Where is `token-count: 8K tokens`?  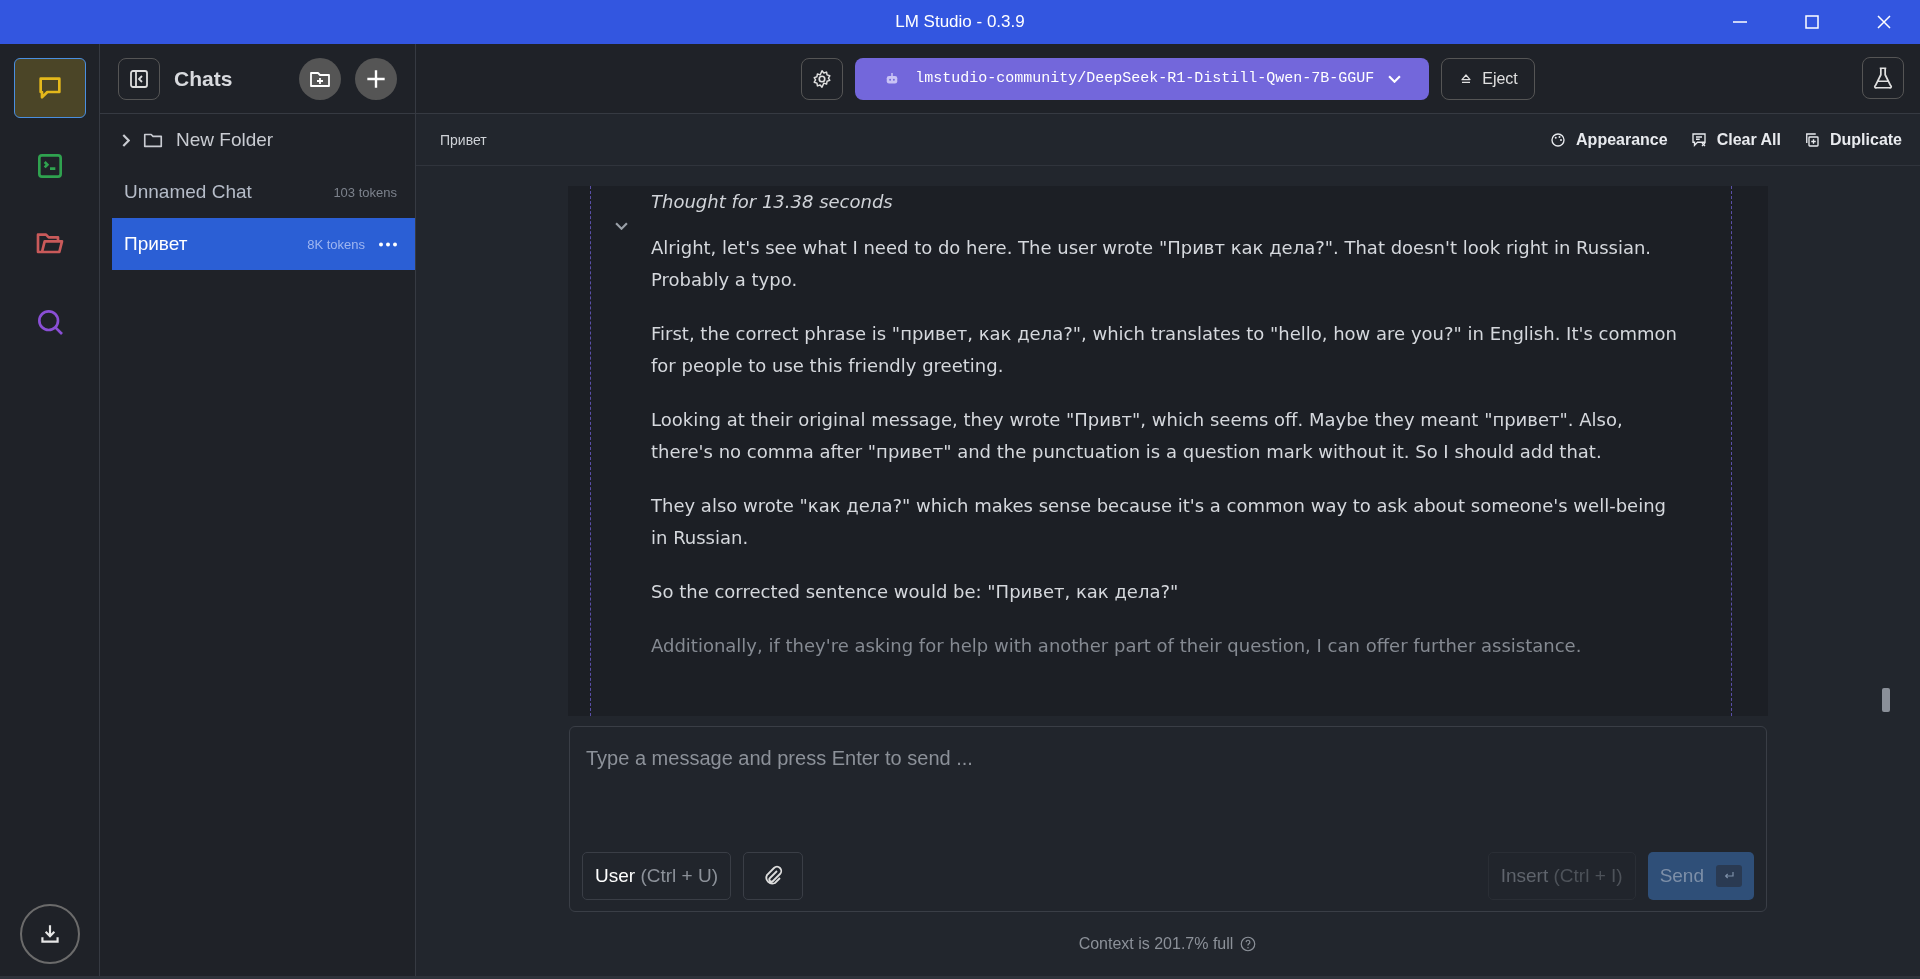
token-count: 8K tokens is located at coordinates (336, 244).